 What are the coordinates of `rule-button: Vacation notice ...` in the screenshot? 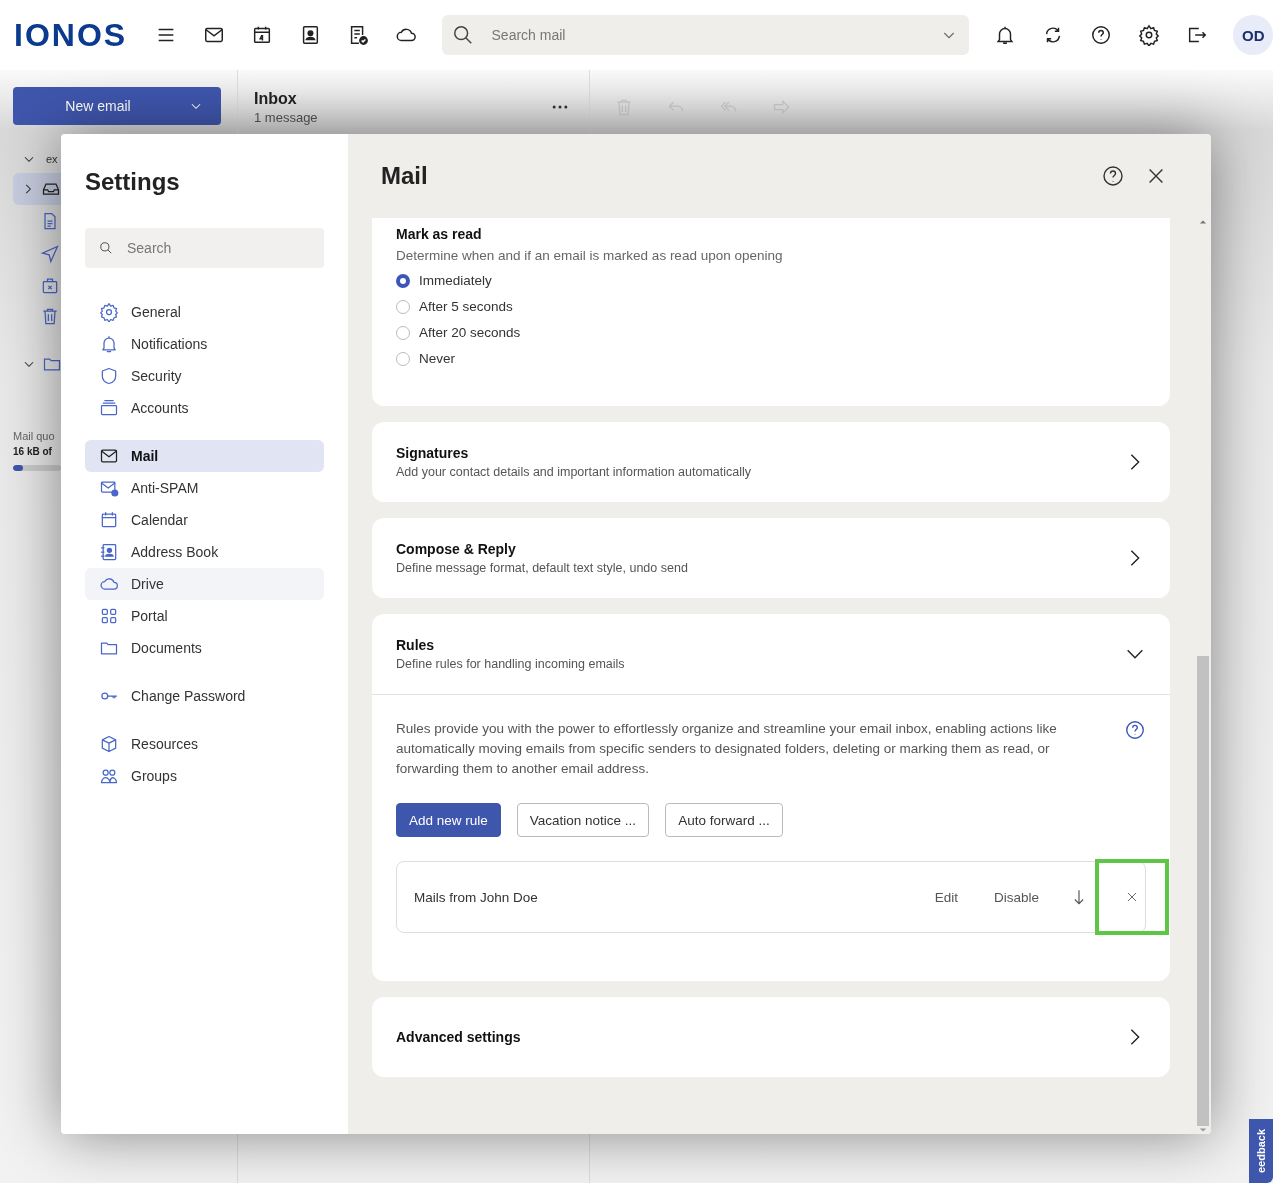 It's located at (583, 820).